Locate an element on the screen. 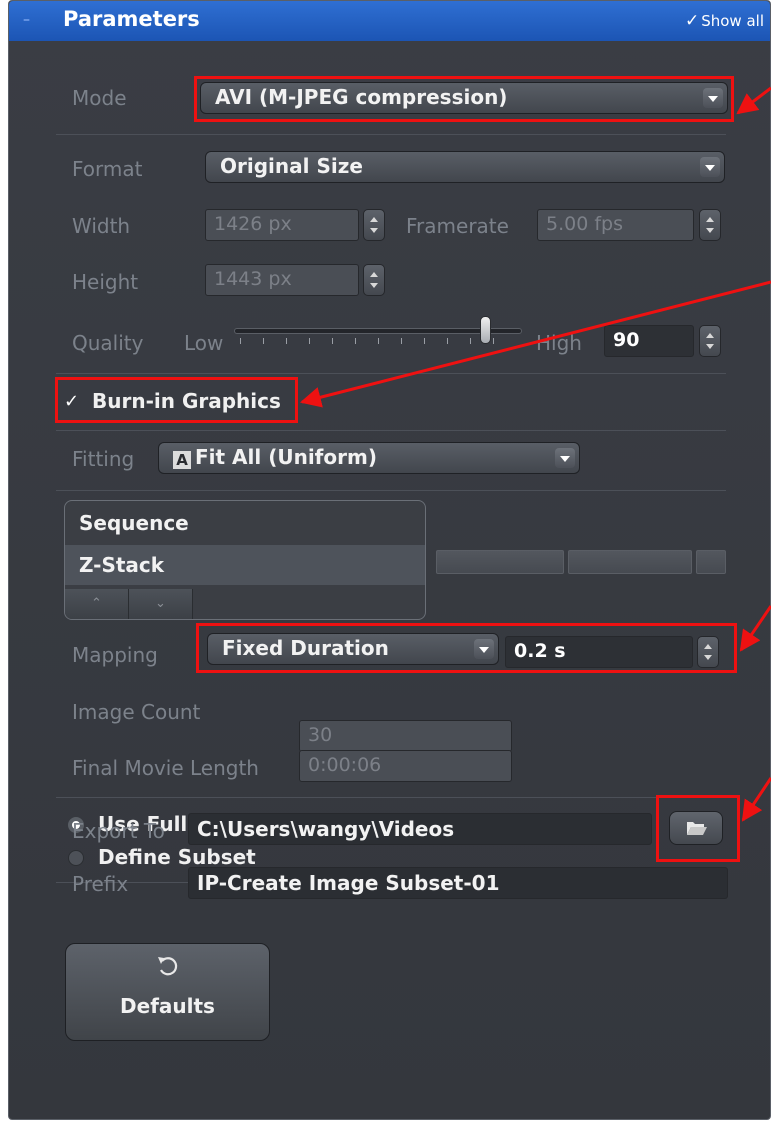 Image resolution: width=771 pixels, height=1125 pixels. image-count-field: 30 is located at coordinates (405, 736).